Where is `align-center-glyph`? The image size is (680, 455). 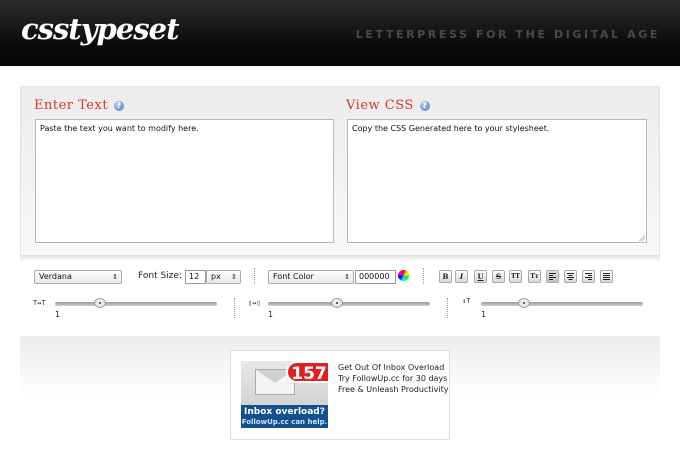
align-center-glyph is located at coordinates (570, 276).